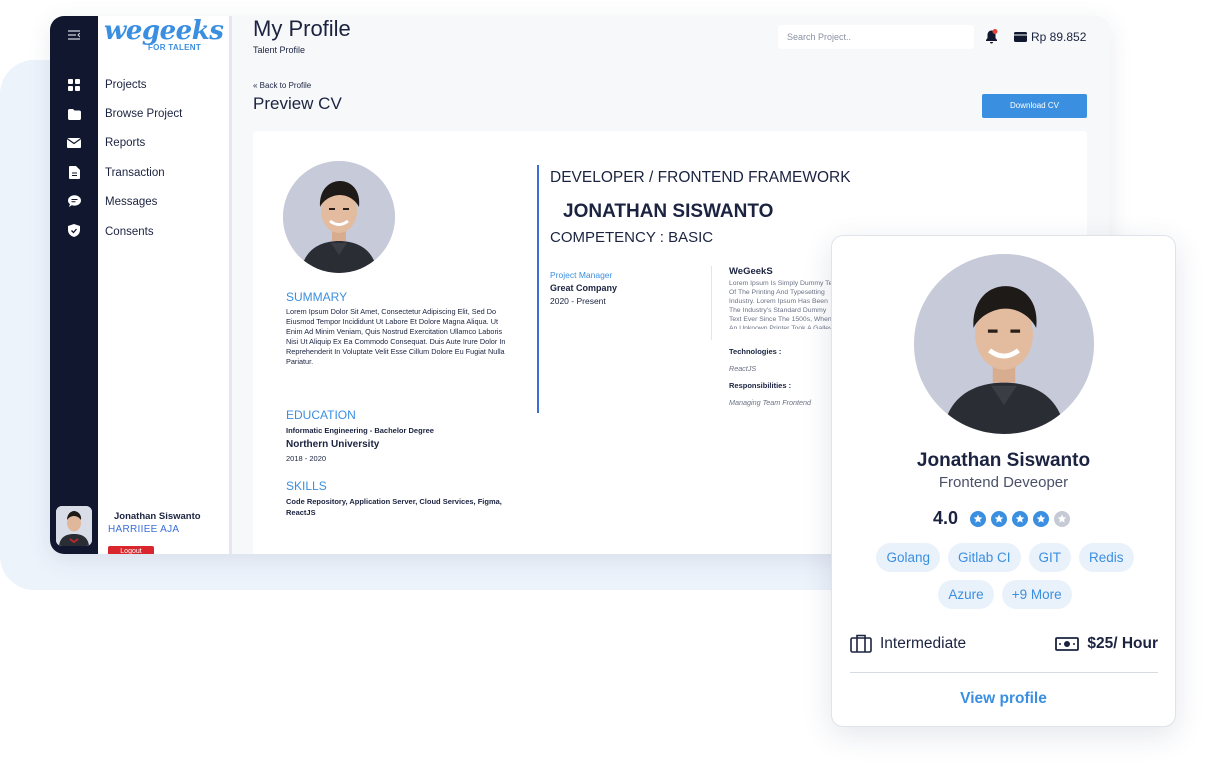 This screenshot has height=775, width=1208. What do you see at coordinates (282, 85) in the screenshot?
I see `back-to-profile-link: « Back to Profile` at bounding box center [282, 85].